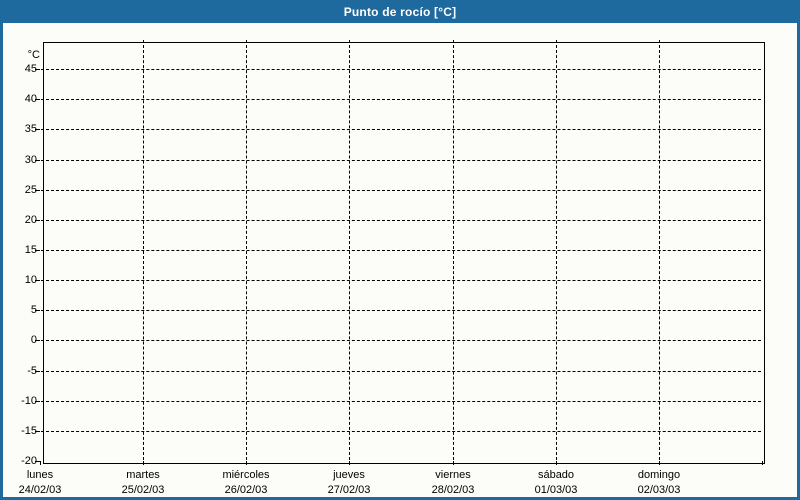 The height and width of the screenshot is (500, 800). I want to click on y-tick-label: -15, so click(29, 431).